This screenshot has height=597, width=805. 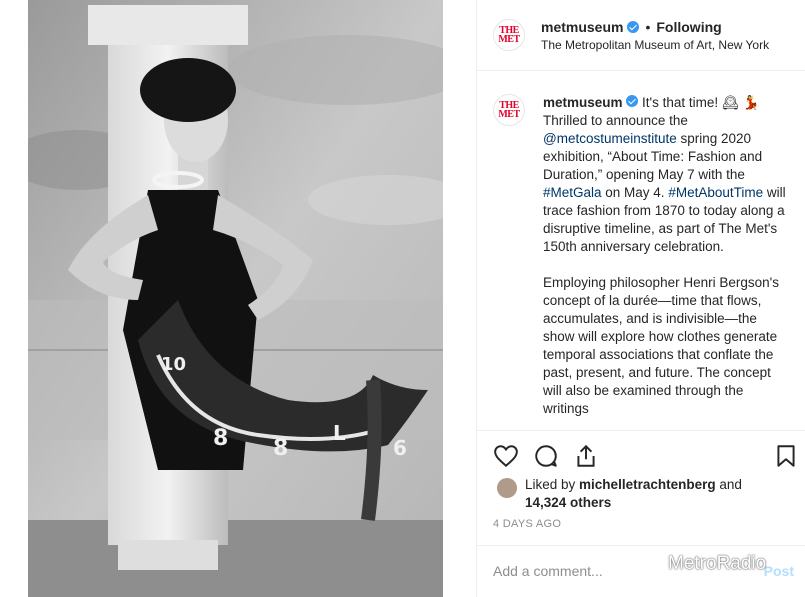 I want to click on caption-username: metmuseum, so click(x=583, y=102).